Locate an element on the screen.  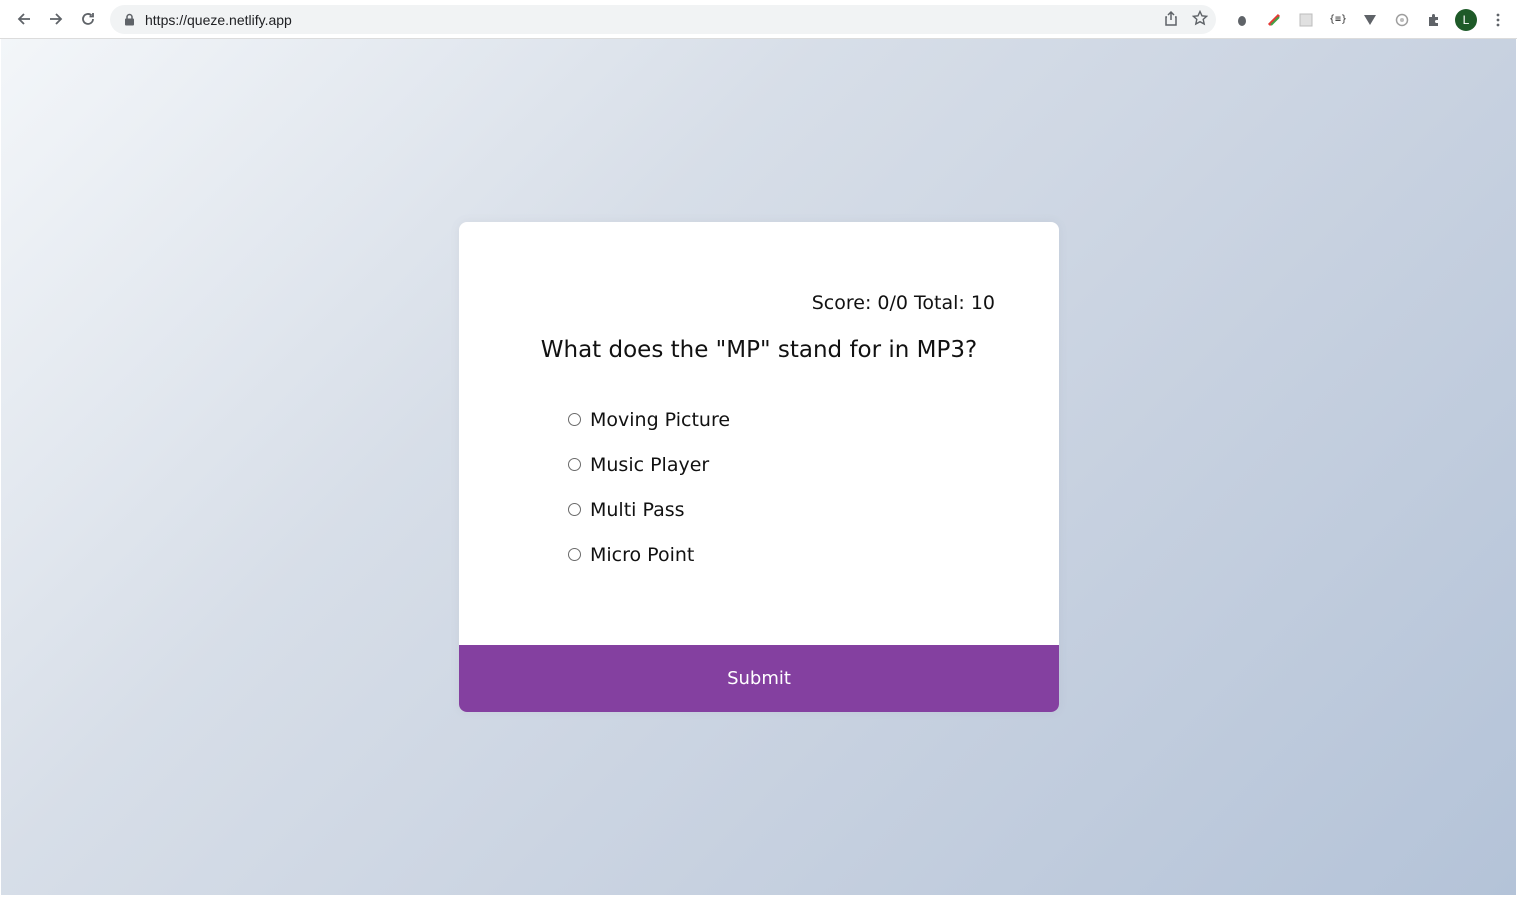
back-button is located at coordinates (24, 19).